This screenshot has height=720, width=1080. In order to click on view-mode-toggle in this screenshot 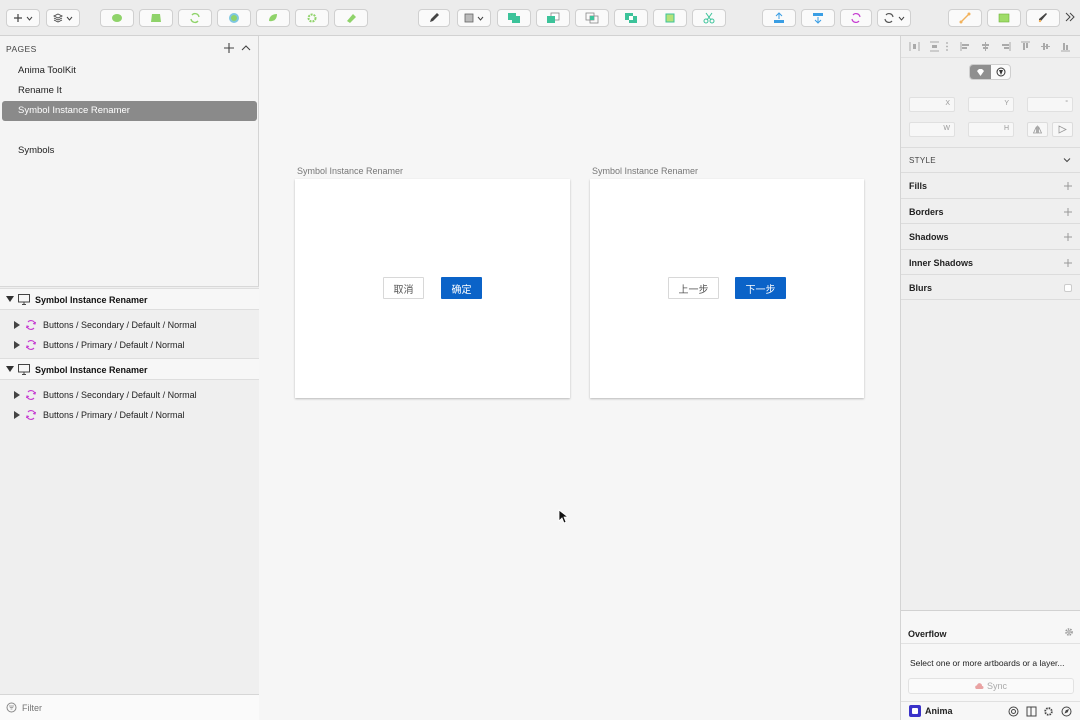, I will do `click(990, 72)`.